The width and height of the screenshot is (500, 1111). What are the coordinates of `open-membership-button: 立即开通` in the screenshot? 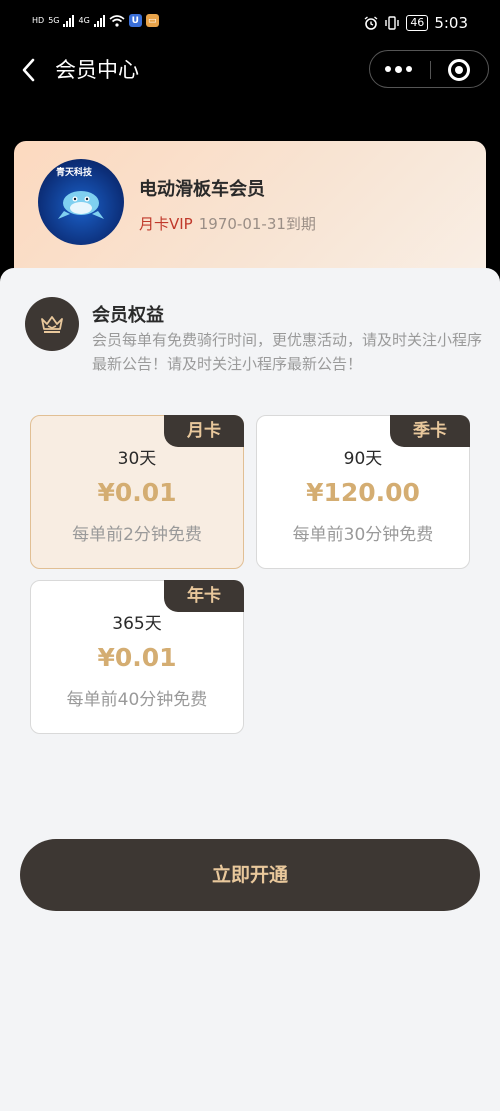 It's located at (250, 875).